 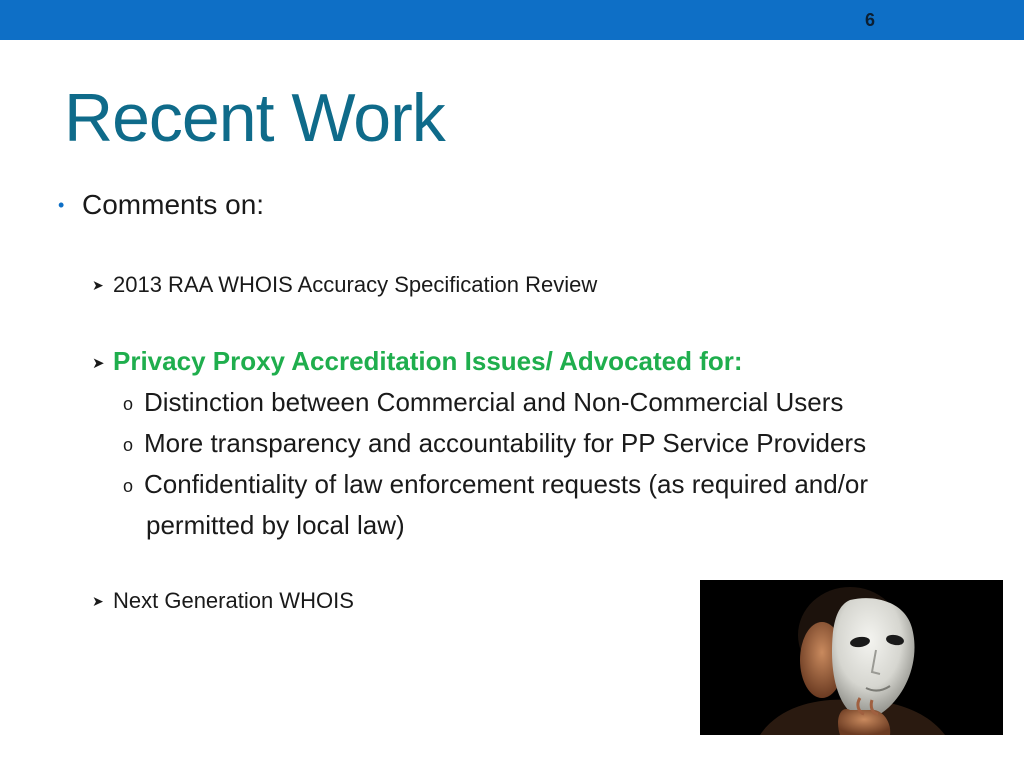 What do you see at coordinates (233, 600) in the screenshot?
I see `list-item-label: Next Generation WHOIS` at bounding box center [233, 600].